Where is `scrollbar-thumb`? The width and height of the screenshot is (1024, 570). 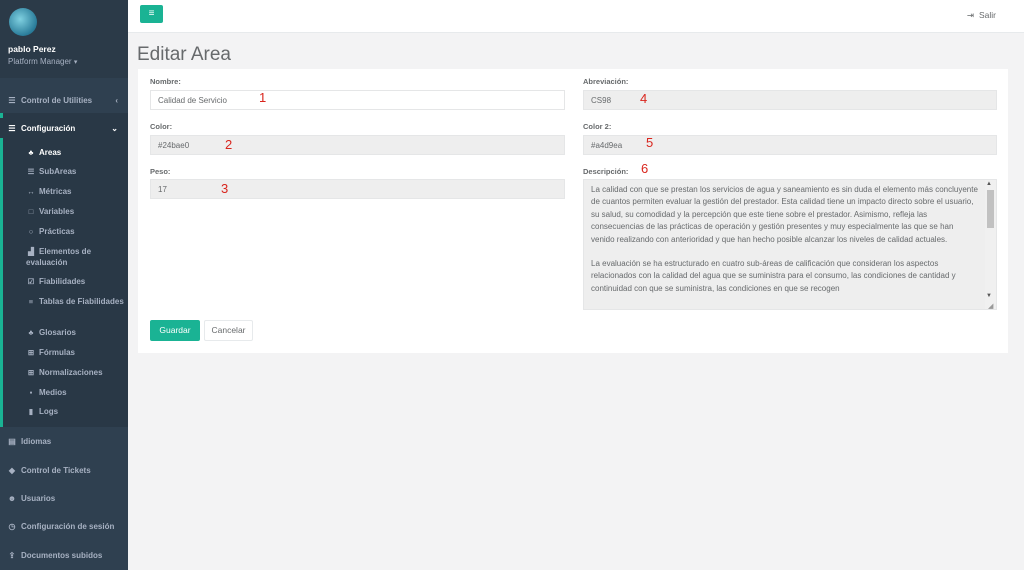 scrollbar-thumb is located at coordinates (990, 209).